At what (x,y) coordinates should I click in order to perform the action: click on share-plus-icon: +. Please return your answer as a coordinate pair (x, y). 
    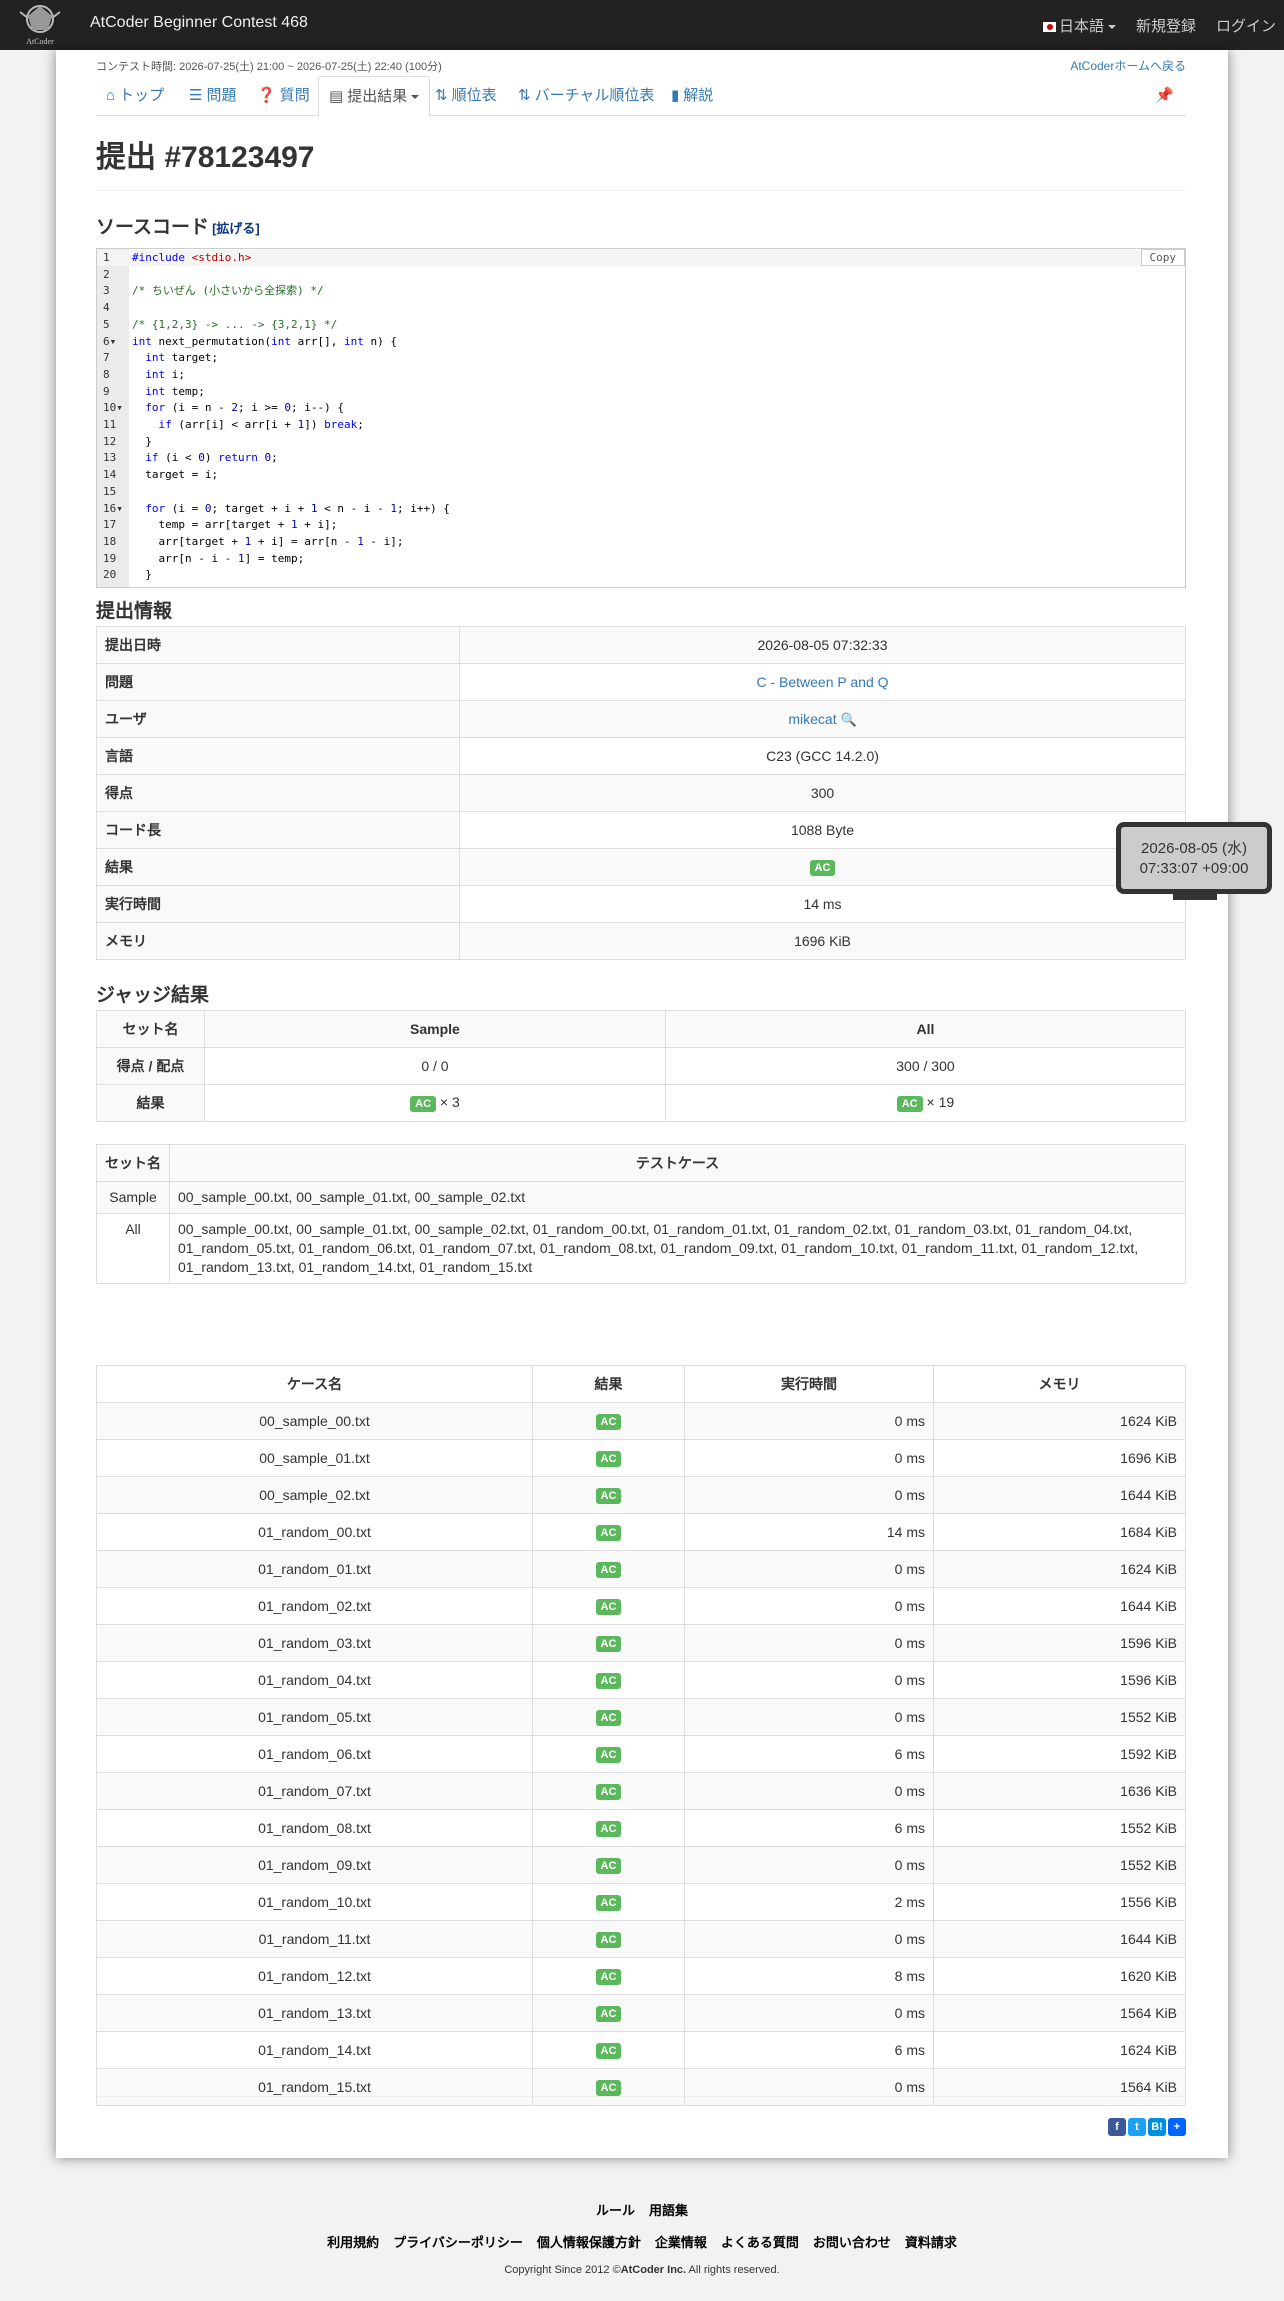
    Looking at the image, I should click on (1177, 2127).